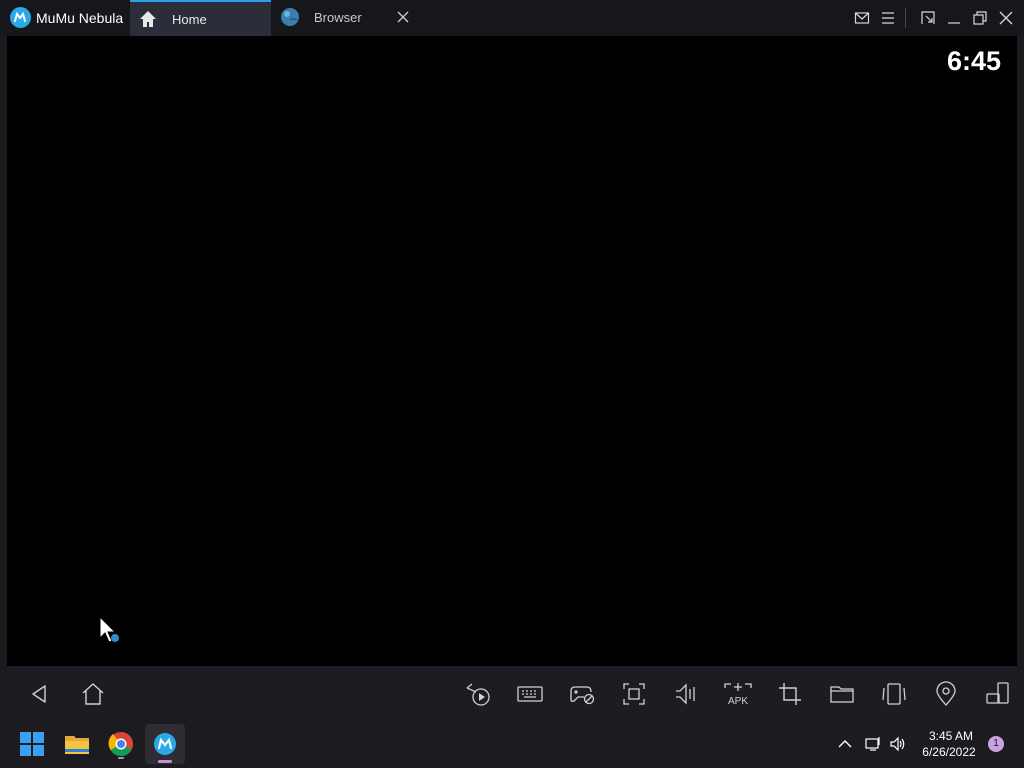 This screenshot has width=1024, height=768. I want to click on folder-icon, so click(842, 694).